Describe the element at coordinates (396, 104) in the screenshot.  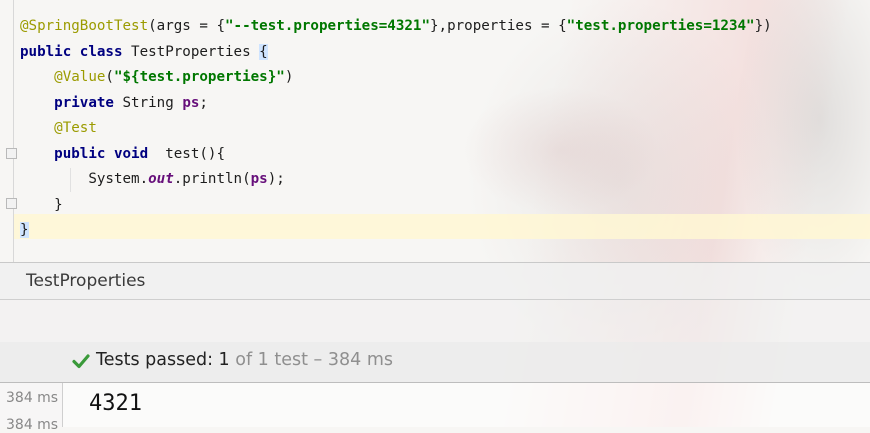
I see `code-line: private String ps;` at that location.